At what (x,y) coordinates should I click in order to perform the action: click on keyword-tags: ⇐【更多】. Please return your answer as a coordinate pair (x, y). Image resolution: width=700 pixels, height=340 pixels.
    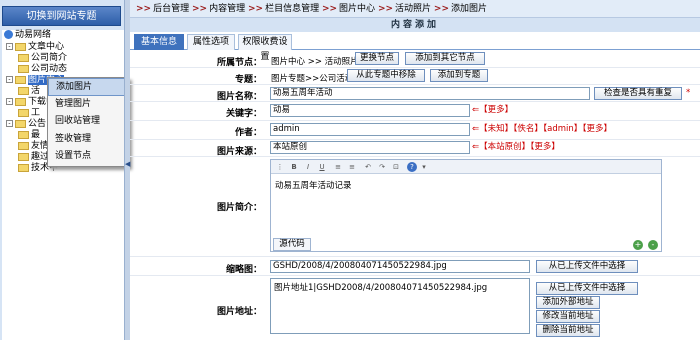
    Looking at the image, I should click on (492, 110).